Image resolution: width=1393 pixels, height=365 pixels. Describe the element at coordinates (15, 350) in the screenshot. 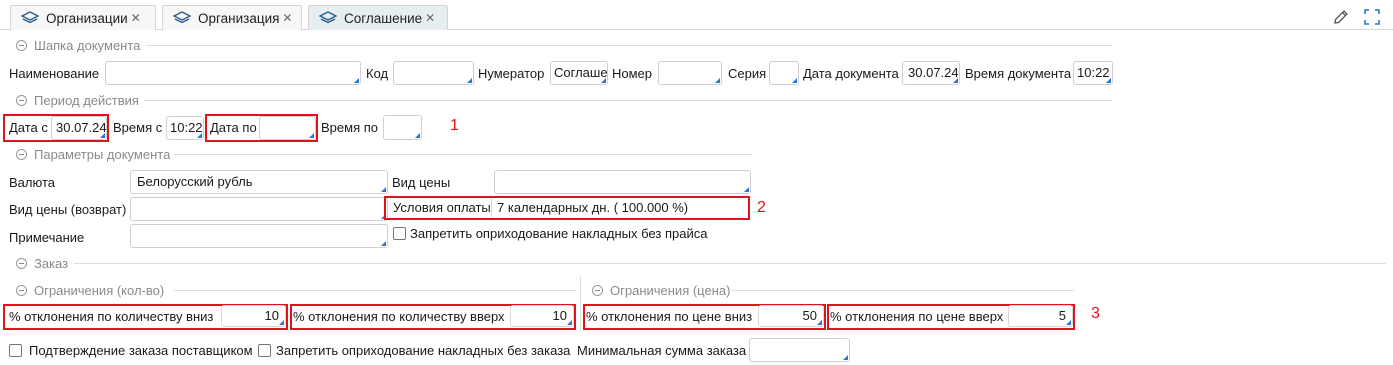

I see `supplier-confirmation-checkbox` at that location.